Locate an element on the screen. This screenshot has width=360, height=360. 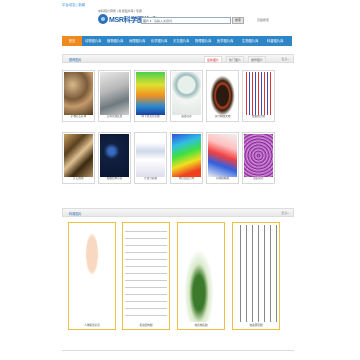
nav-item-8: 生物图片库 is located at coordinates (250, 41).